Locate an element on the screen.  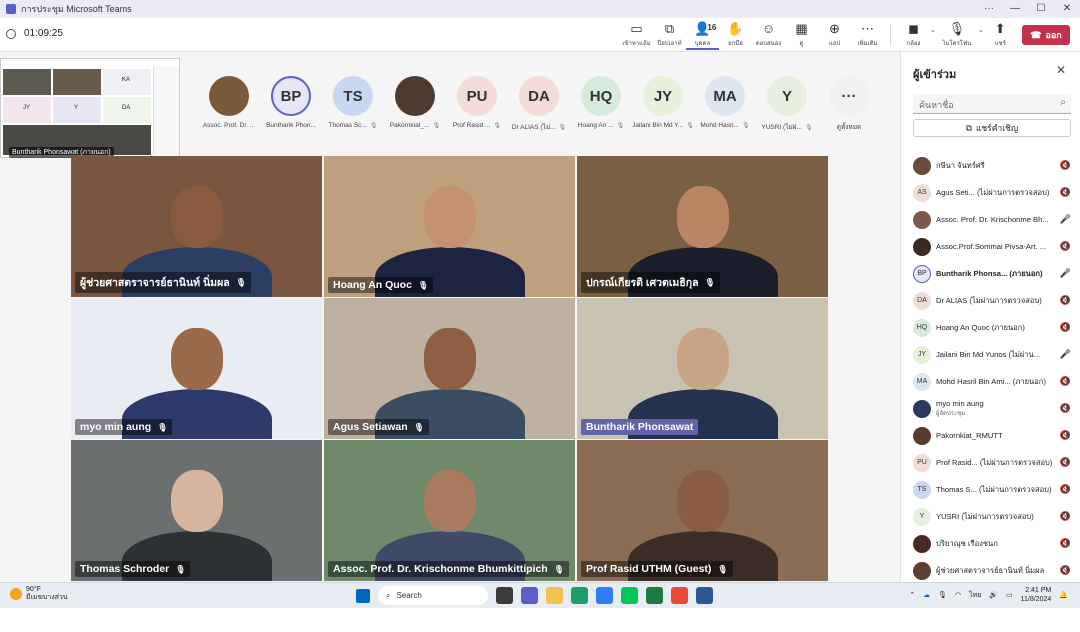
more-button: ⋯ เพิ่มเติม is located at coordinates (867, 35).